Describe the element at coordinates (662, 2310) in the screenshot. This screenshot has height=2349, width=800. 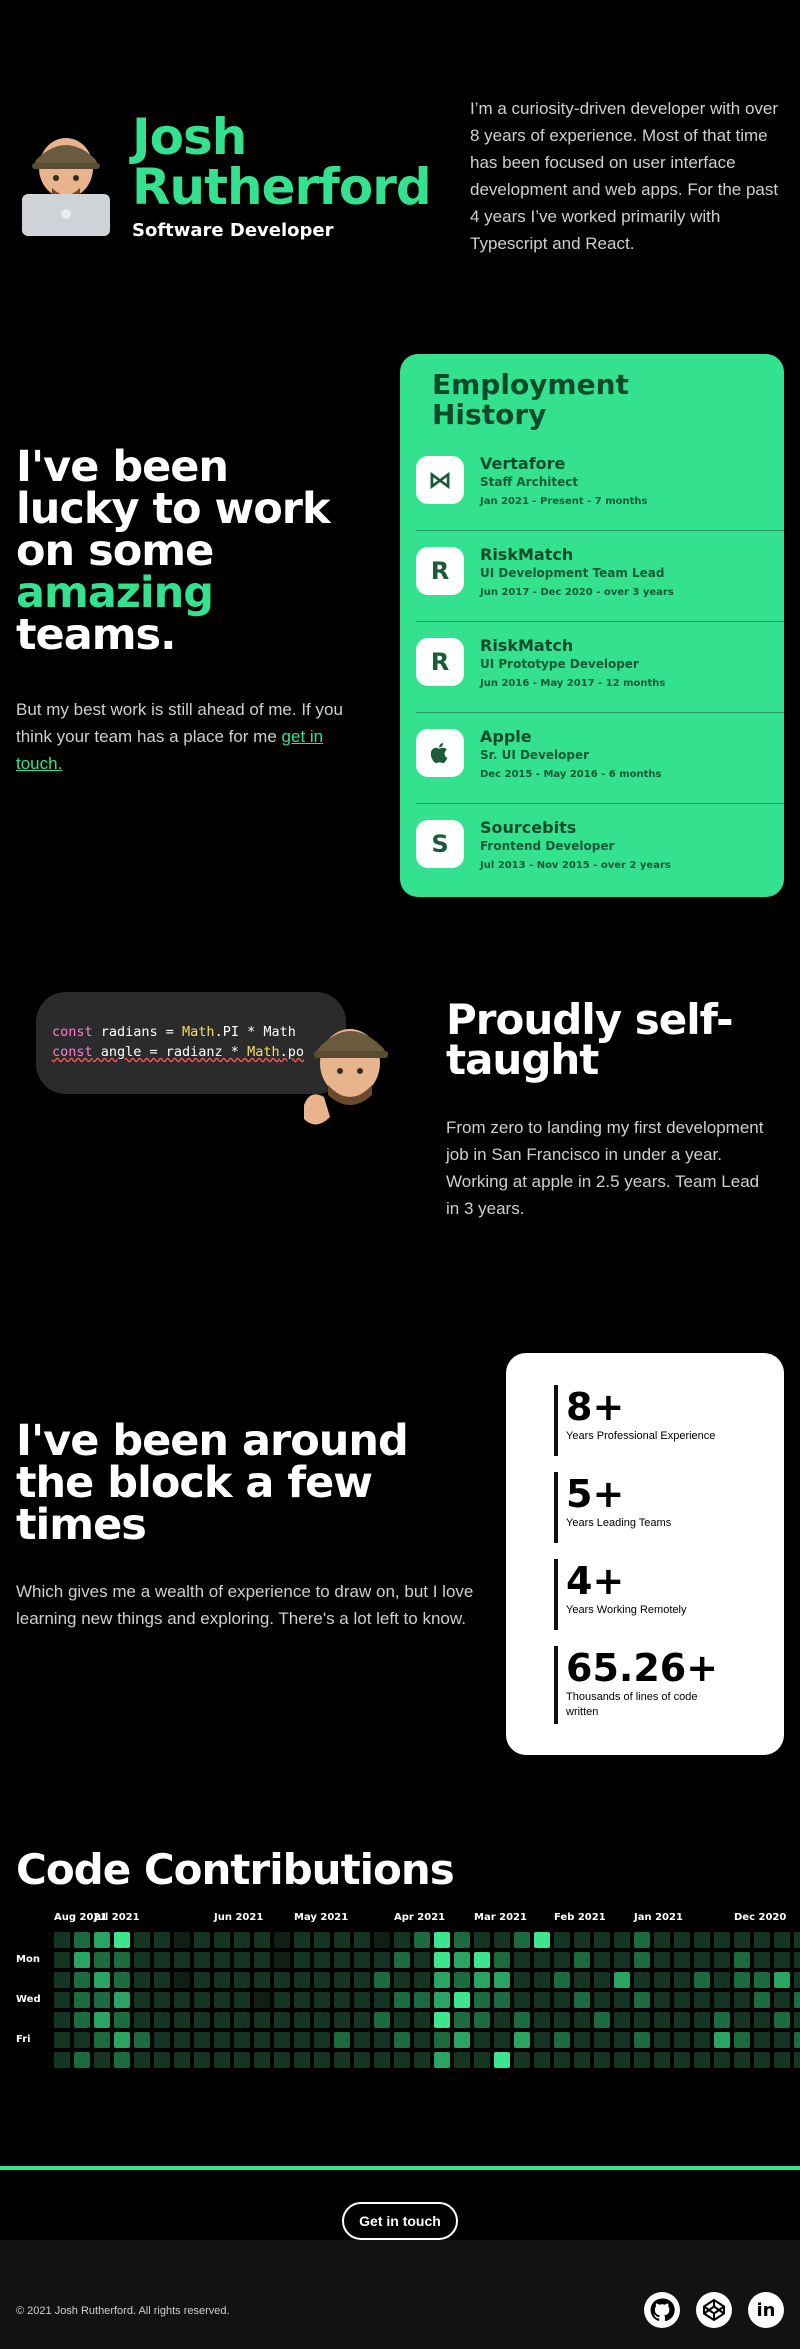
I see `github-link` at that location.